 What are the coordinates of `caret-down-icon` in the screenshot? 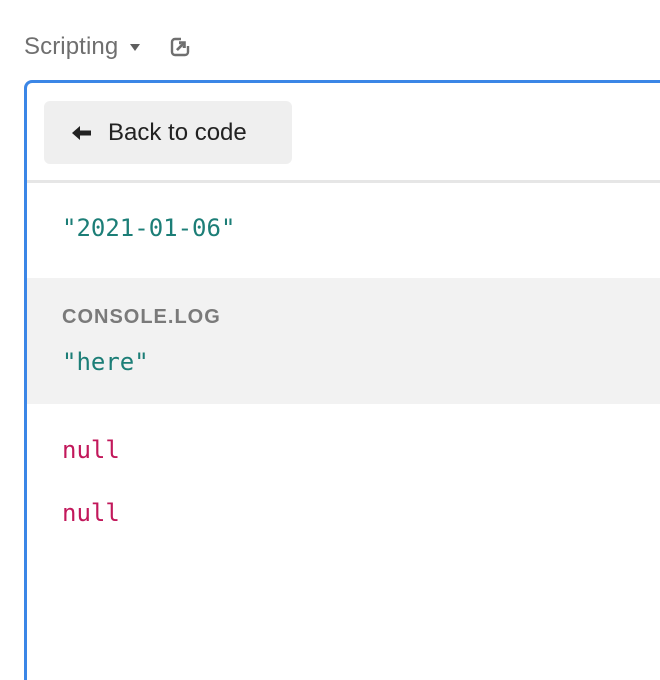 It's located at (135, 47).